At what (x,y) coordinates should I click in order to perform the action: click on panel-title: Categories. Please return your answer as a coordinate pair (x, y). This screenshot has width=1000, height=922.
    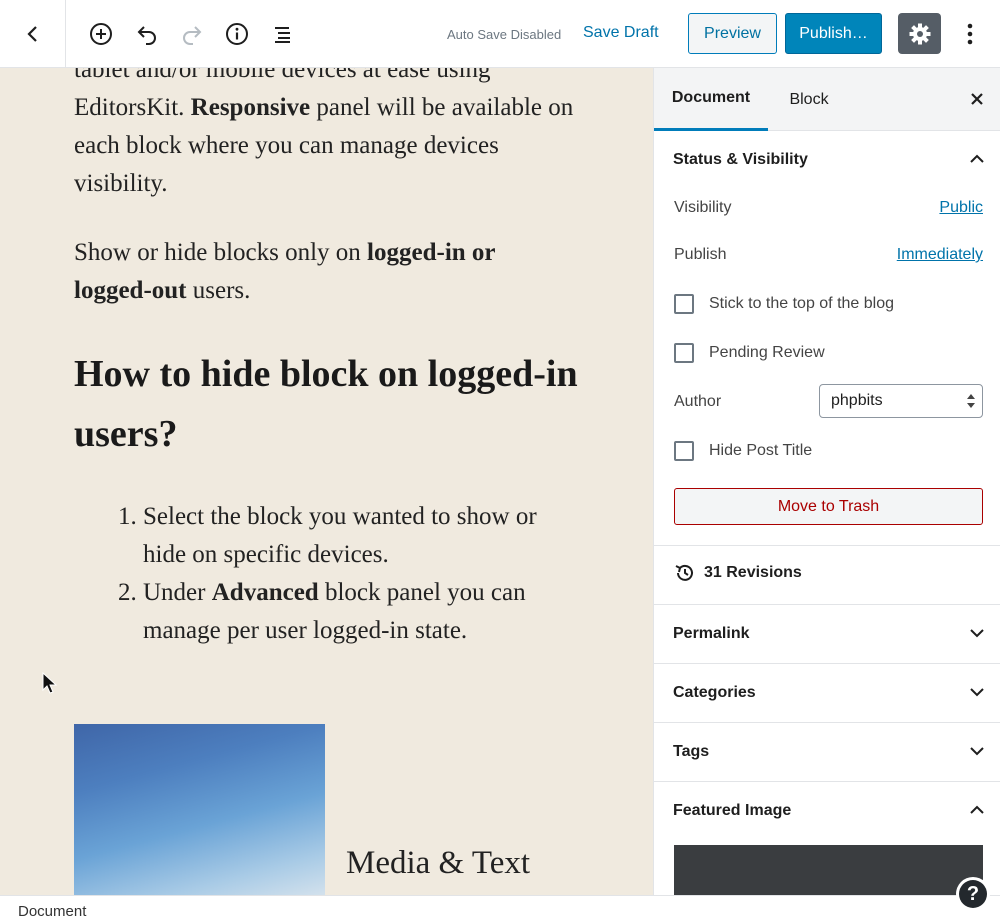
    Looking at the image, I should click on (714, 692).